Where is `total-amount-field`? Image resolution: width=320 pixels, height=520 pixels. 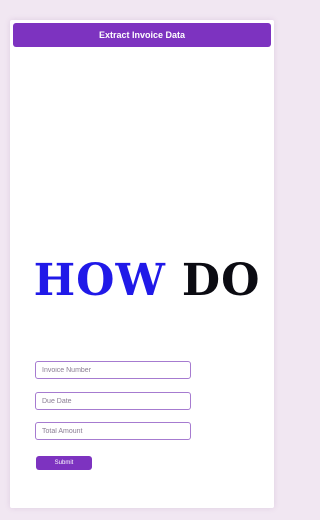 total-amount-field is located at coordinates (113, 431).